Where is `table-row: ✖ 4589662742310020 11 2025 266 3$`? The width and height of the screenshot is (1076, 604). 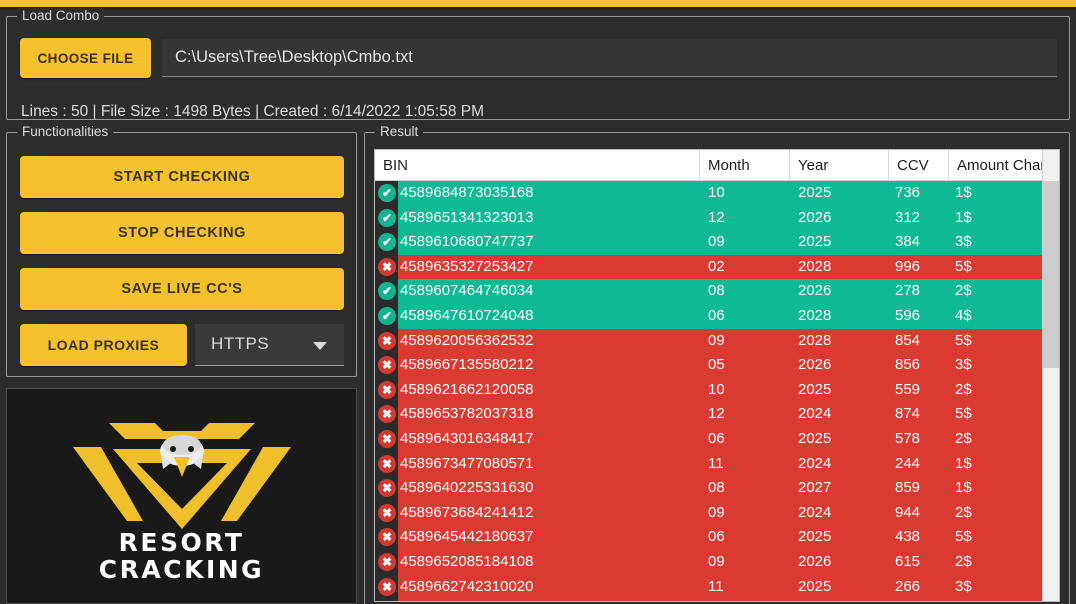
table-row: ✖ 4589662742310020 11 2025 266 3$ is located at coordinates (709, 587).